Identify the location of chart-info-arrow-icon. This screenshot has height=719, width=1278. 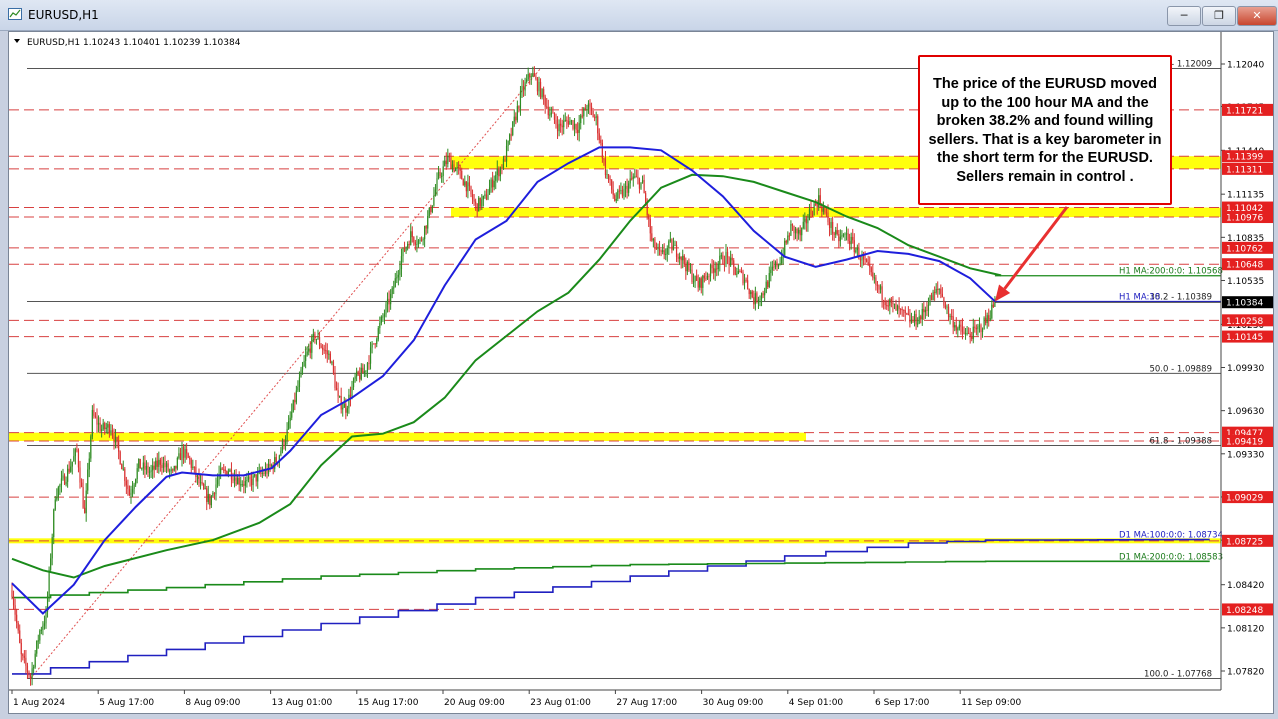
(17, 41).